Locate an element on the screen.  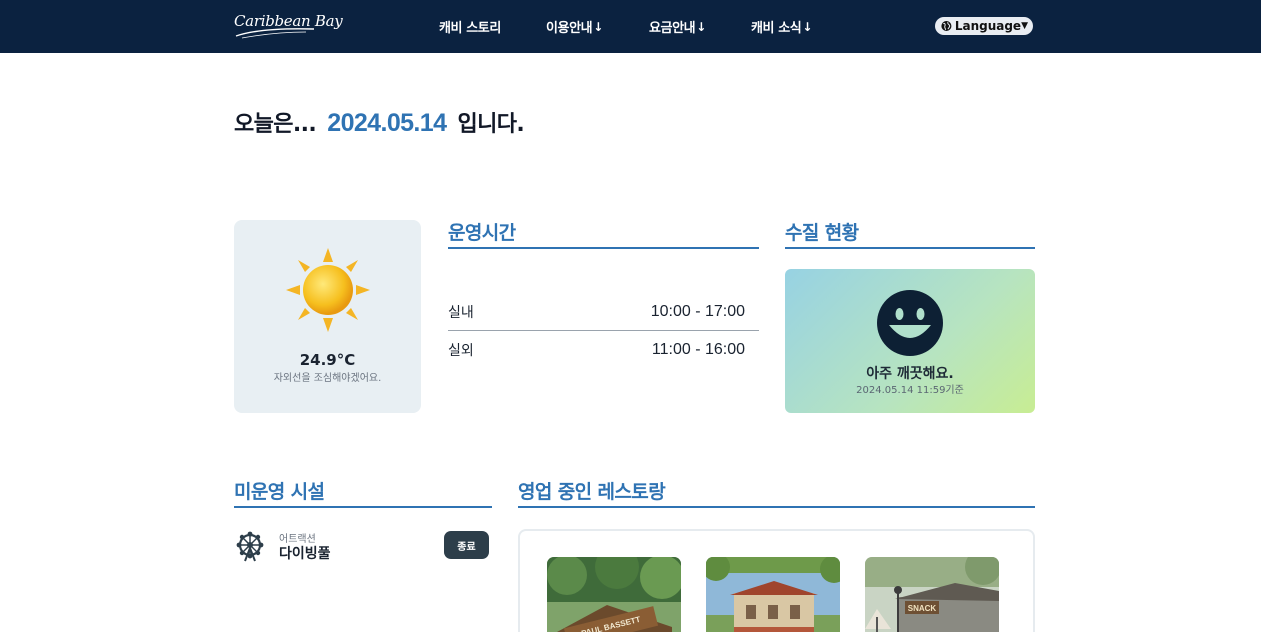
nav-price-guide: 요금안내 ↓ is located at coordinates (677, 27).